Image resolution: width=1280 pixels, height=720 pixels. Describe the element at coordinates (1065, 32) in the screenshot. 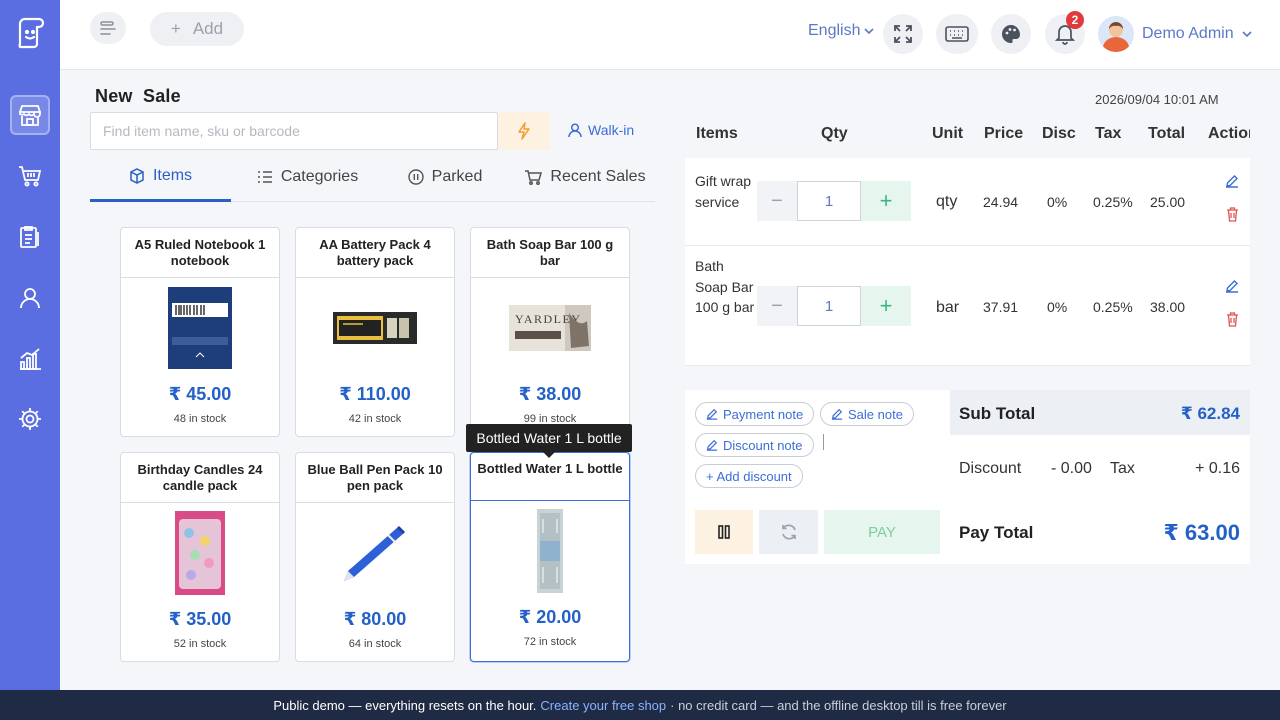

I see `notifications-button: 2` at that location.